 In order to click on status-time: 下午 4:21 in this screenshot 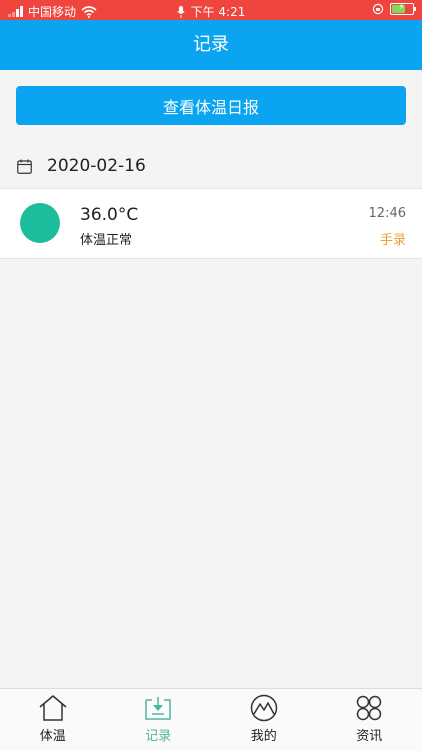, I will do `click(218, 11)`.